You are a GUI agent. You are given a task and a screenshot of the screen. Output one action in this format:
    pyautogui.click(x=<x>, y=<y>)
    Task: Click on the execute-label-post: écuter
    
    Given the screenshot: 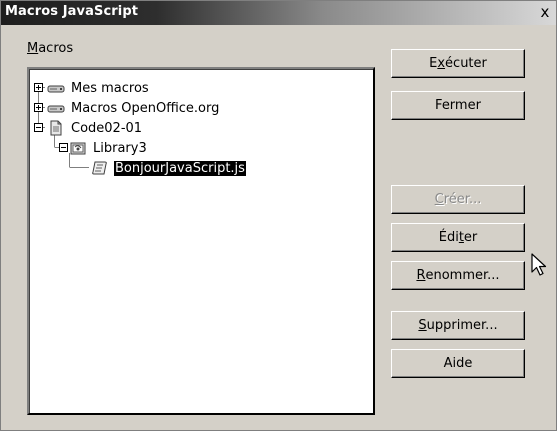 What is the action you would take?
    pyautogui.click(x=466, y=63)
    